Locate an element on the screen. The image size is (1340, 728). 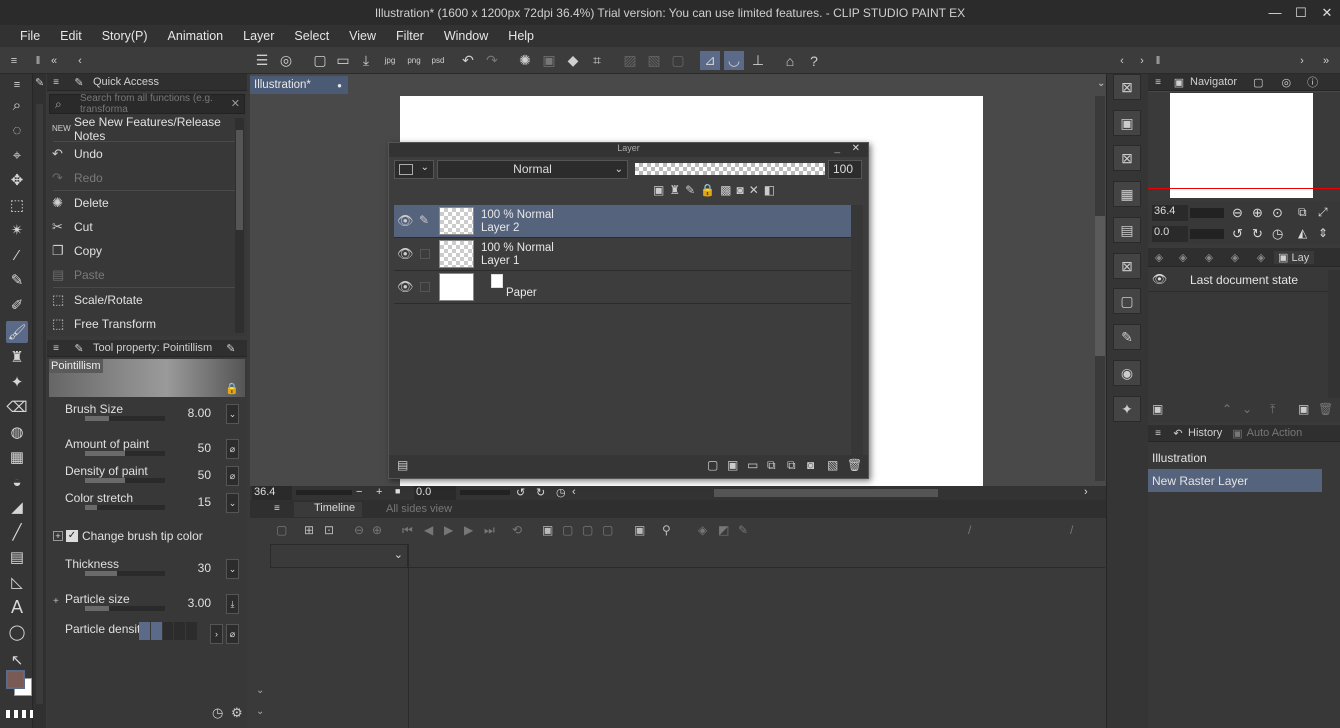
quick-access-title: Quick Access is located at coordinates (126, 82).